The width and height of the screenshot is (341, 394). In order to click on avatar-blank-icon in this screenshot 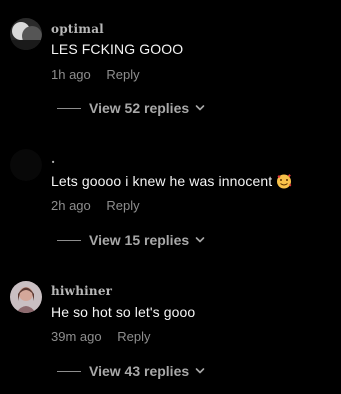, I will do `click(26, 165)`.